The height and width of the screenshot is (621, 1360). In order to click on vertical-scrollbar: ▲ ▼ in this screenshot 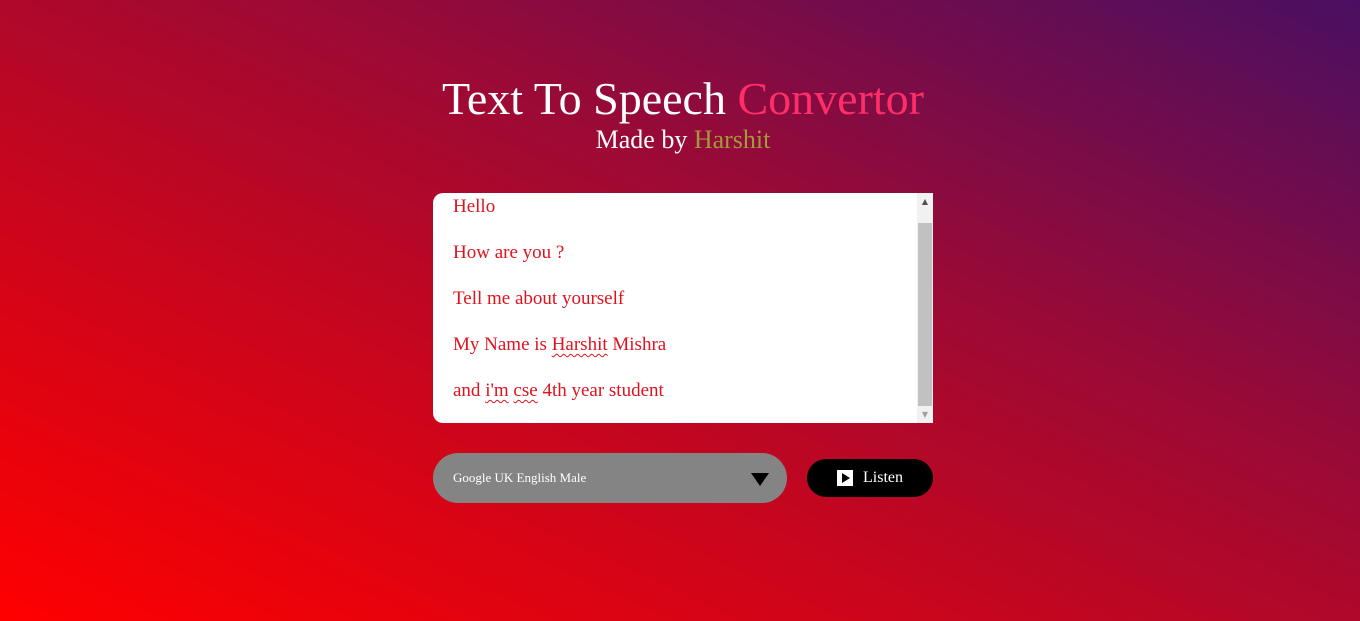, I will do `click(925, 308)`.